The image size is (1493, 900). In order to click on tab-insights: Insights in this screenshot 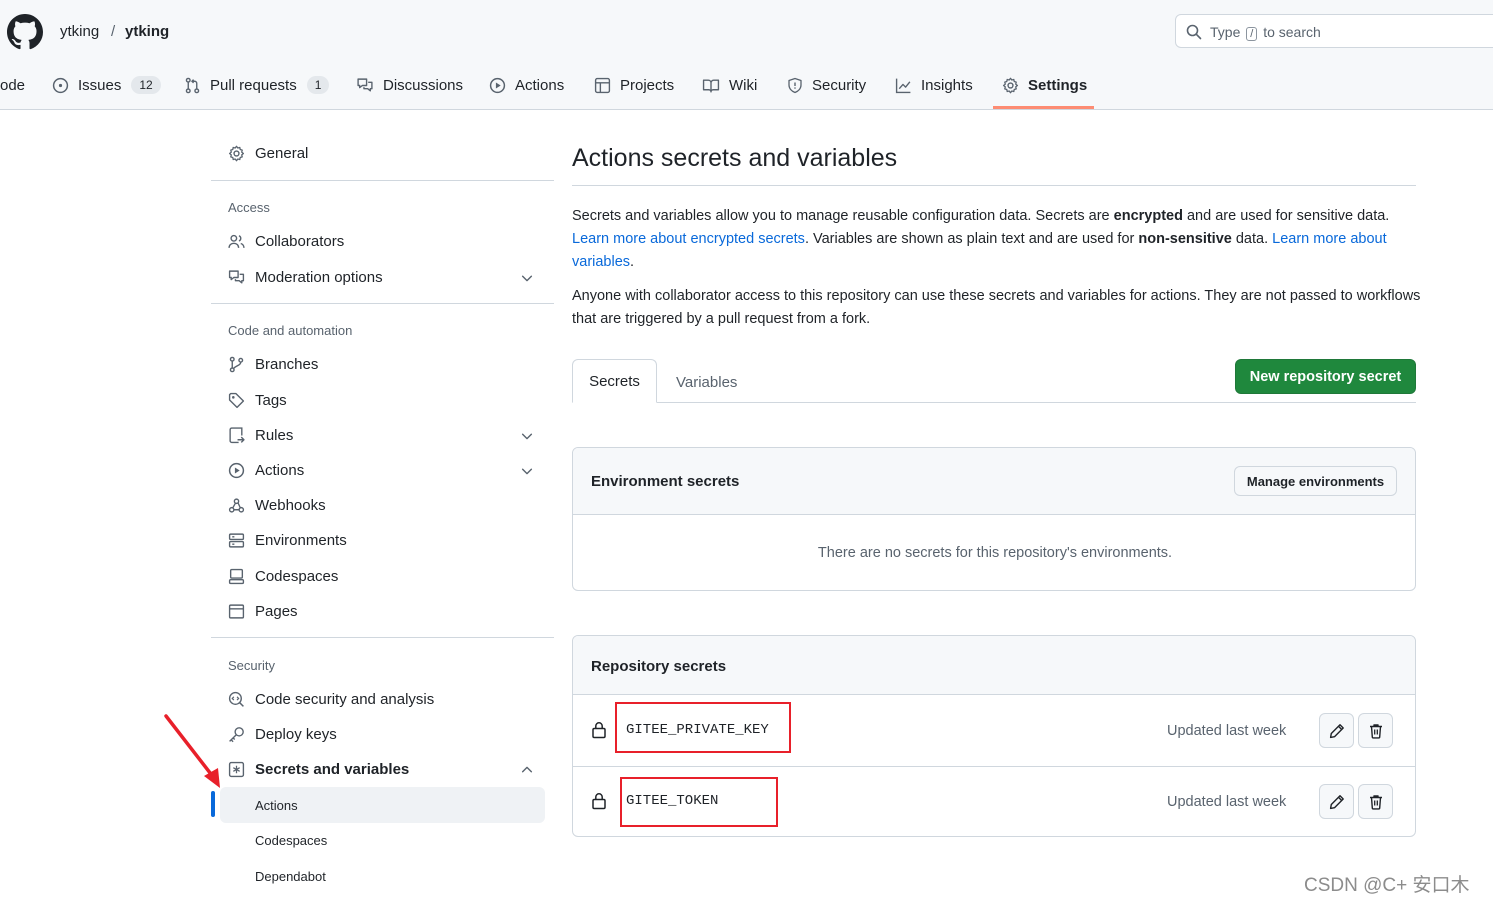, I will do `click(934, 85)`.